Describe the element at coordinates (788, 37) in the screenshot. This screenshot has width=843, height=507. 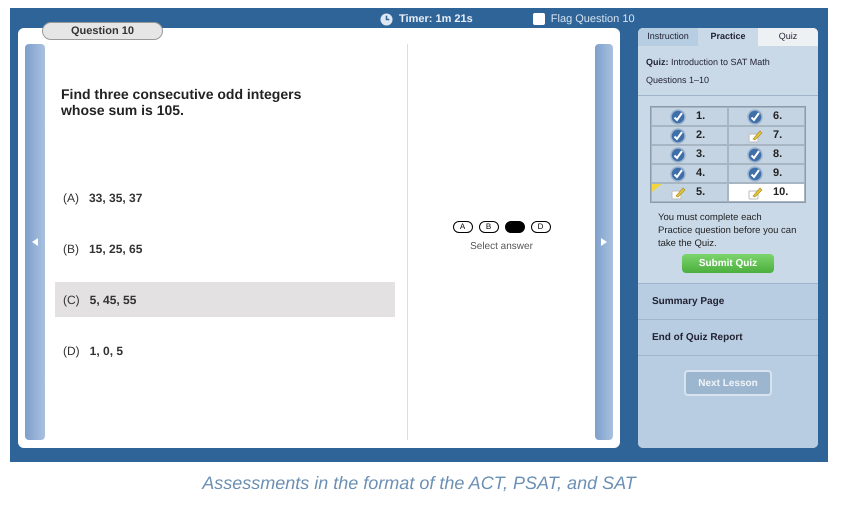
I see `step-tab: Quiz` at that location.